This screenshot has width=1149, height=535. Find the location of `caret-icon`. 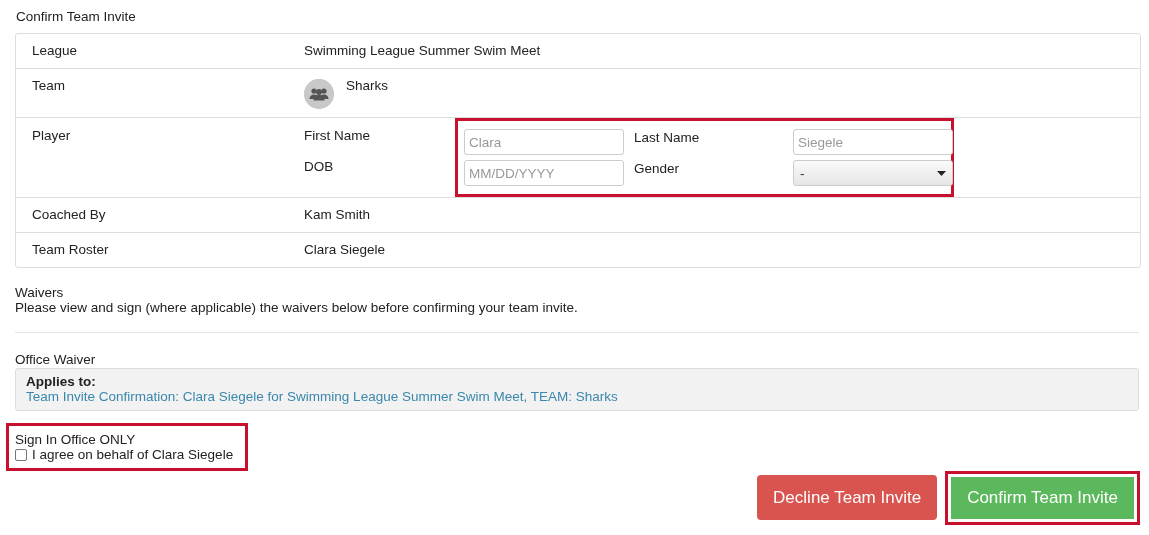

caret-icon is located at coordinates (941, 173).